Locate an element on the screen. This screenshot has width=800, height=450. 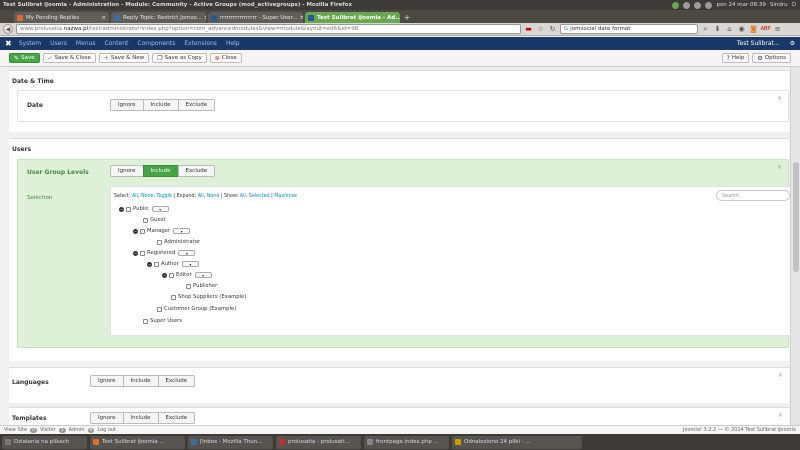
scrollbar-thumb is located at coordinates (796, 217).